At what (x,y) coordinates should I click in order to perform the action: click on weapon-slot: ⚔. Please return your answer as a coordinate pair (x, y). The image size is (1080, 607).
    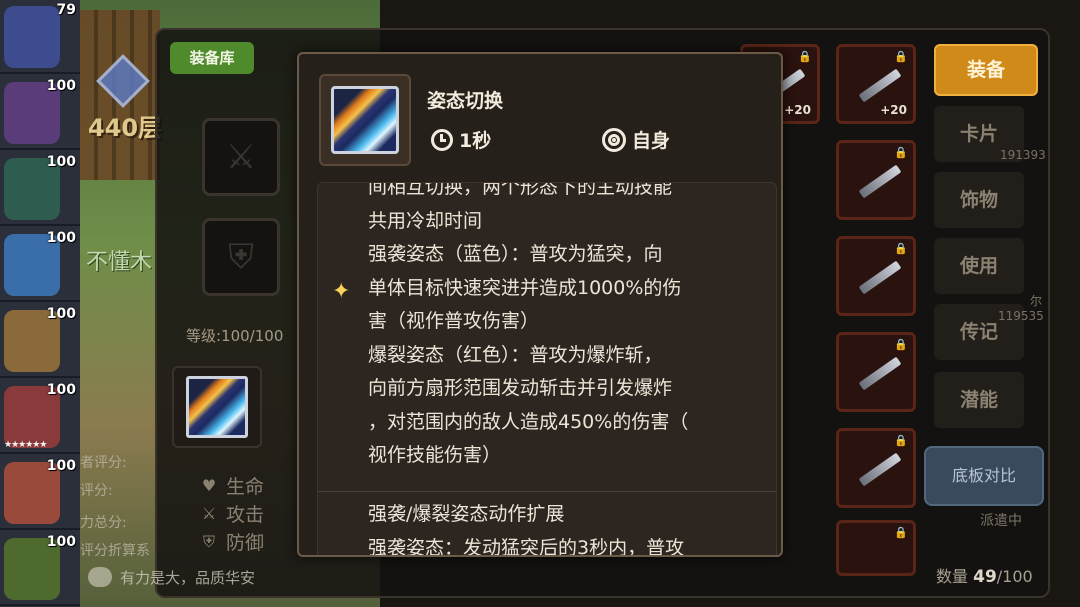
    Looking at the image, I should click on (241, 157).